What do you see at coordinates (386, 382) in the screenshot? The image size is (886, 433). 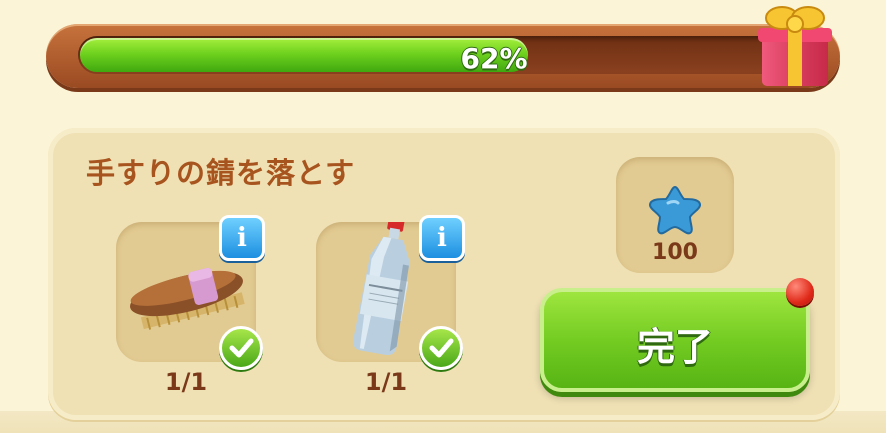 I see `item-count-bottle: 1/1` at bounding box center [386, 382].